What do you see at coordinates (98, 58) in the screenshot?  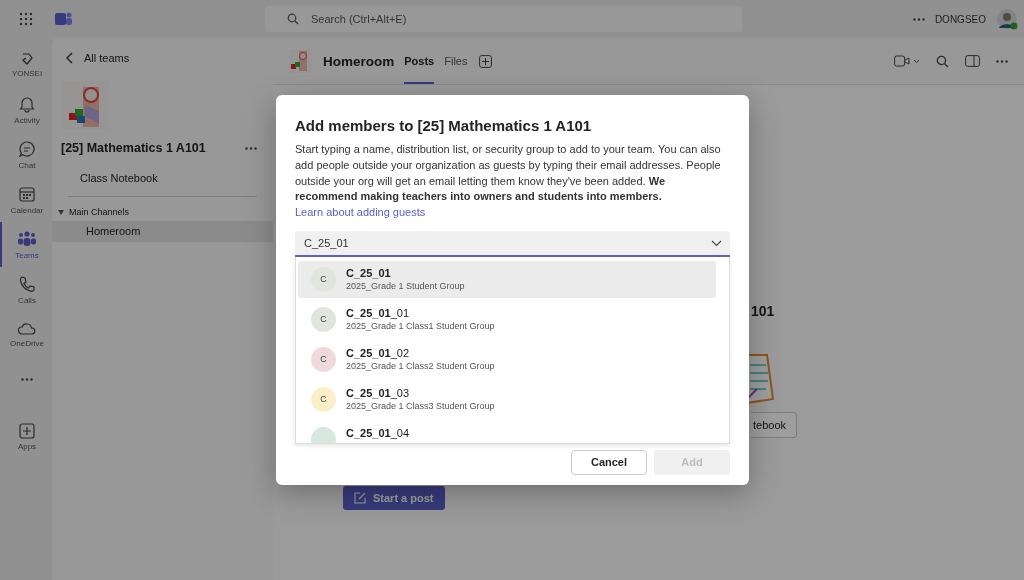 I see `back-link: All teams` at bounding box center [98, 58].